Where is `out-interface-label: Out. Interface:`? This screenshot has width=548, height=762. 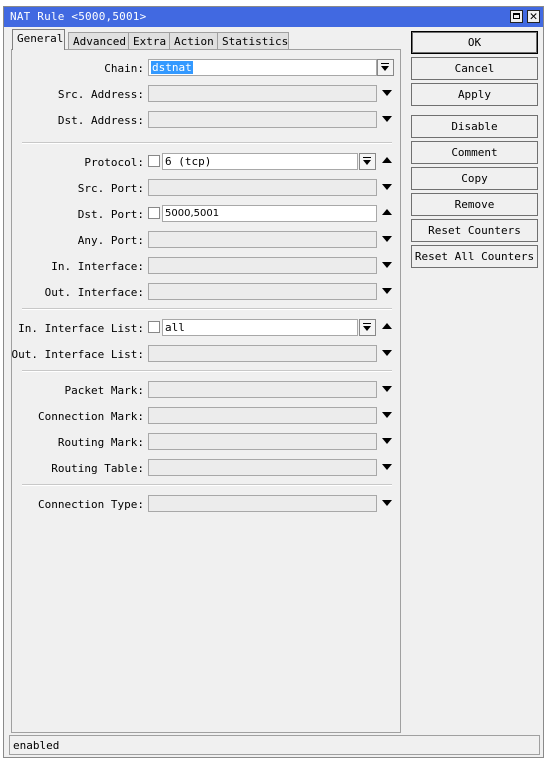 out-interface-label: Out. Interface: is located at coordinates (94, 292).